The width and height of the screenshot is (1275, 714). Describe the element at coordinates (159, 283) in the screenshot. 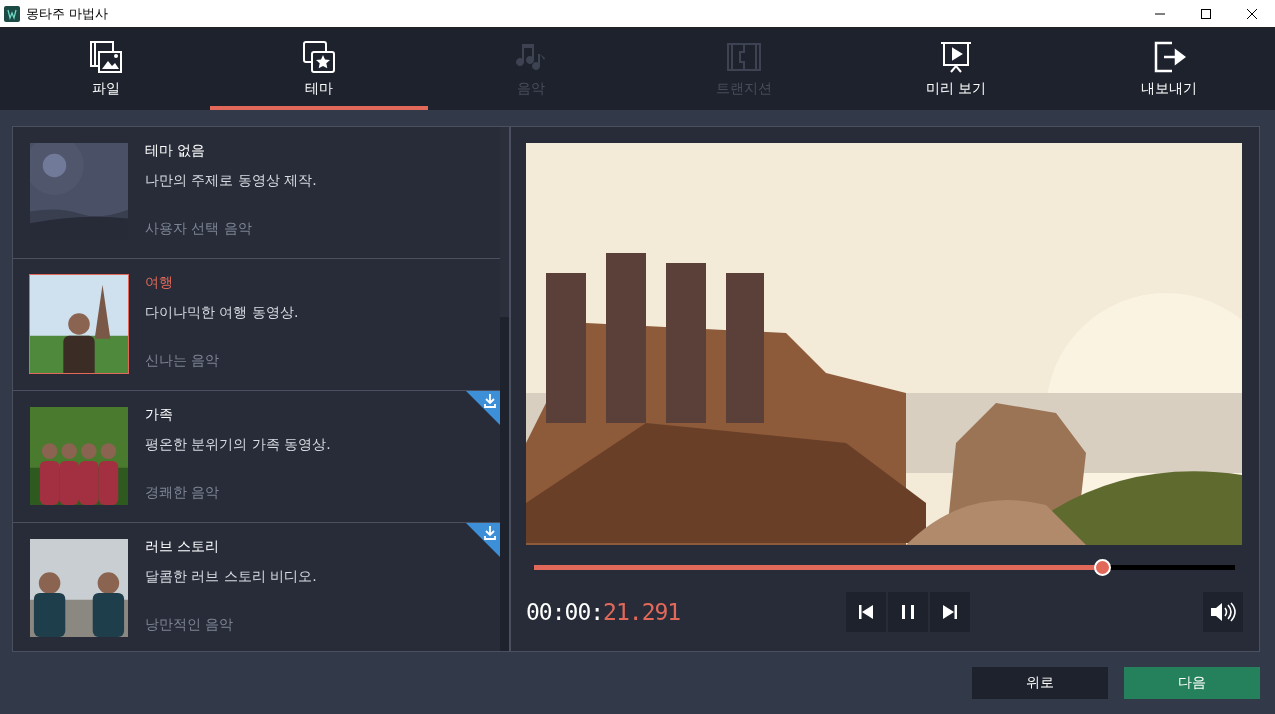

I see `theme-title: 여행` at that location.